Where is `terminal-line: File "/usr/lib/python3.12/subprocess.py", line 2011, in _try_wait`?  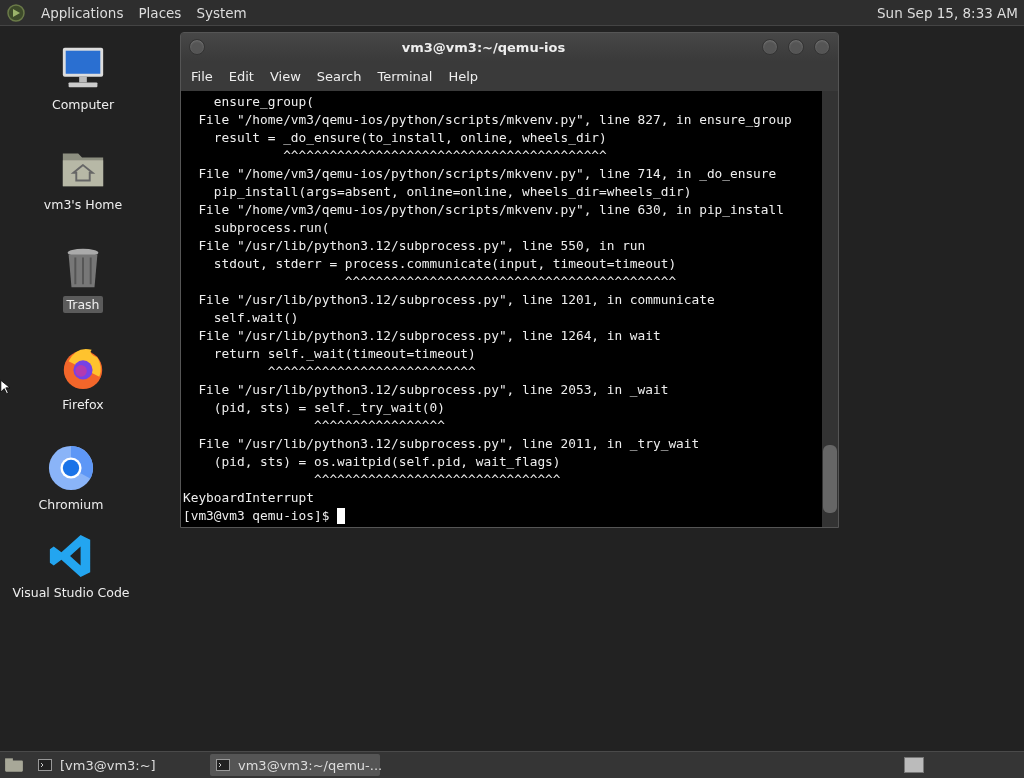 terminal-line: File "/usr/lib/python3.12/subprocess.py", line 2011, in _try_wait is located at coordinates (449, 444).